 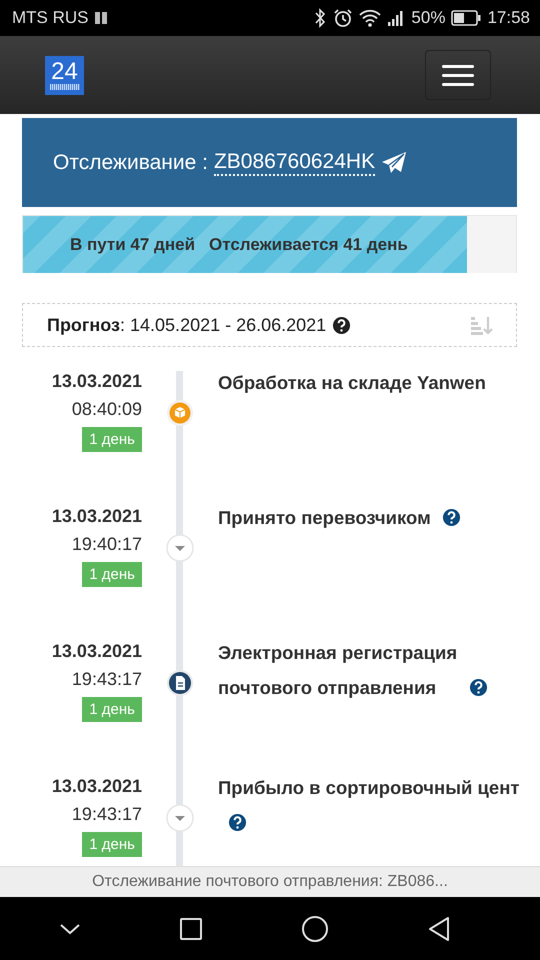 What do you see at coordinates (352, 383) in the screenshot?
I see `event-title: Обработка на складе Yanwen` at bounding box center [352, 383].